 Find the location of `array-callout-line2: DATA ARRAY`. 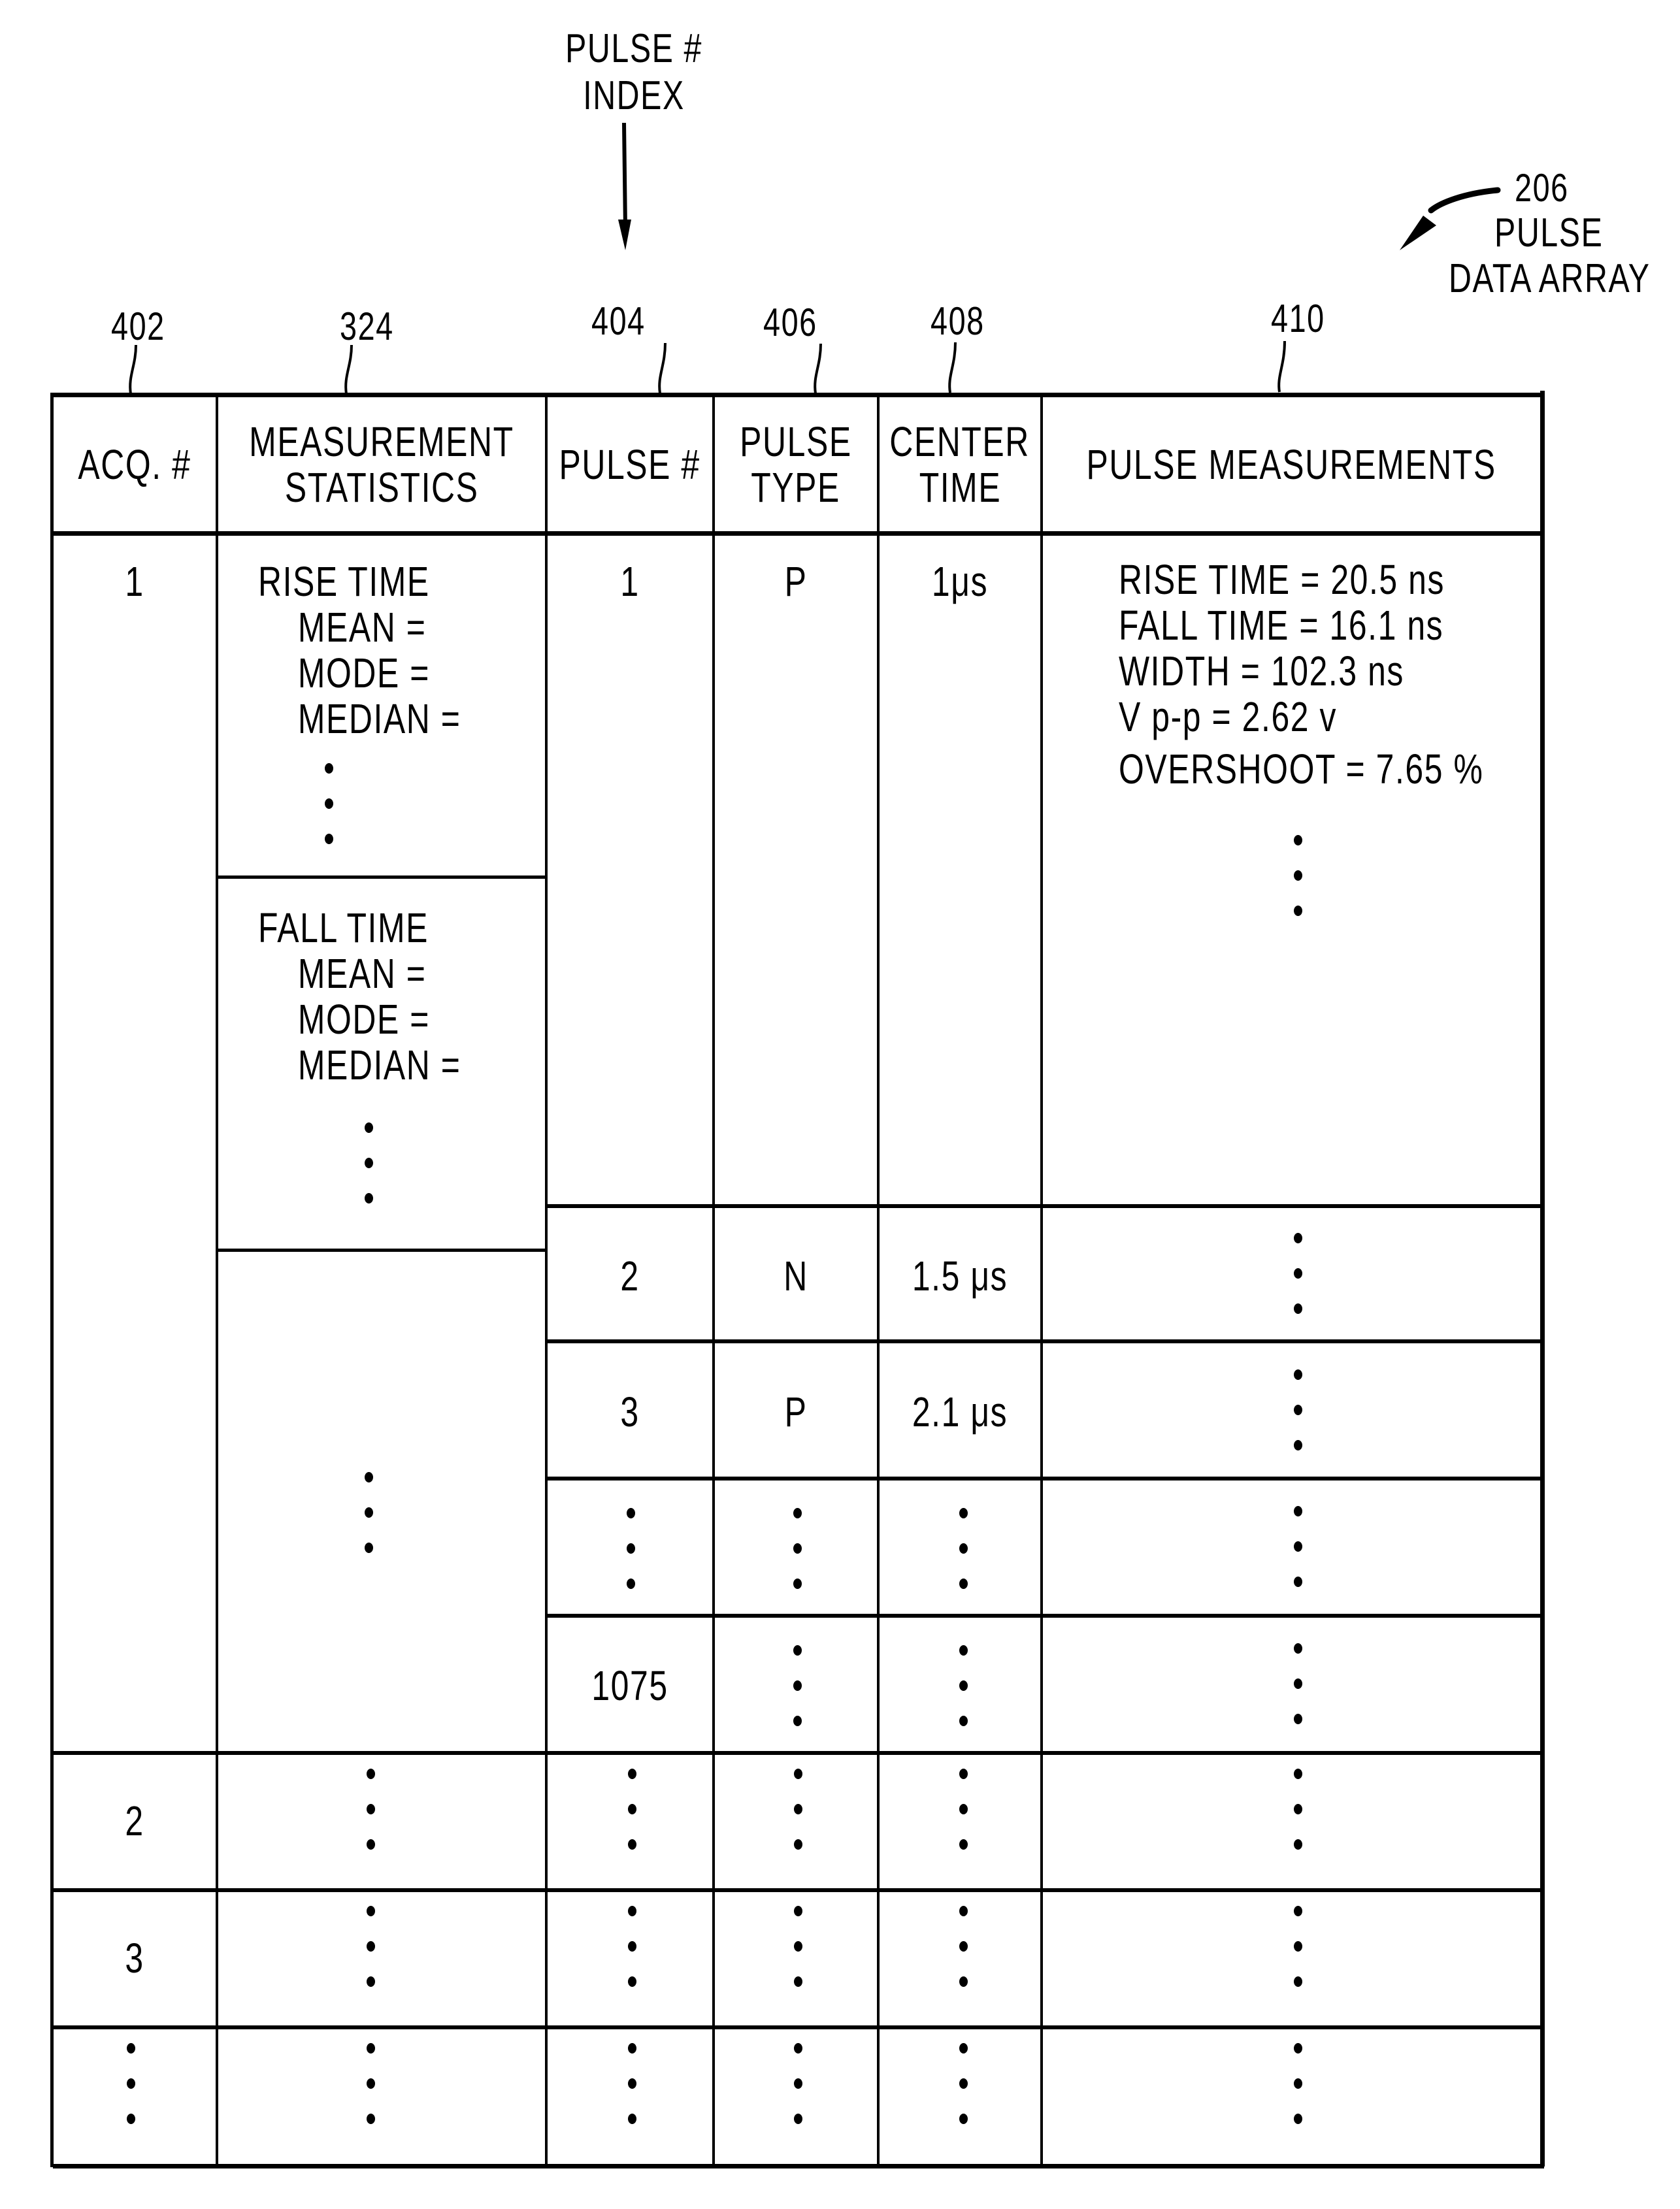

array-callout-line2: DATA ARRAY is located at coordinates (1550, 278).